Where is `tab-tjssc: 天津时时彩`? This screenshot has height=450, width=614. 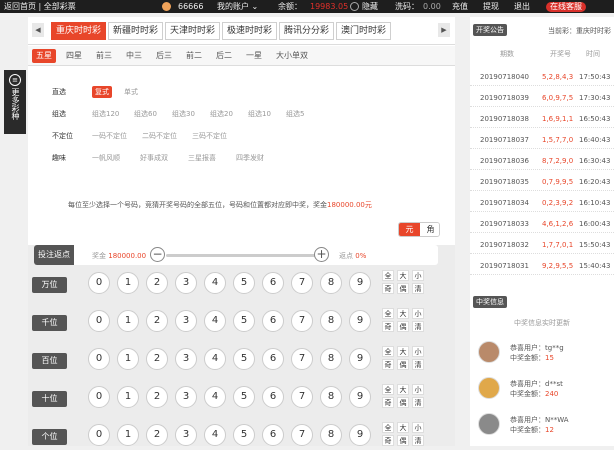
tab-tjssc: 天津时时彩 is located at coordinates (192, 31).